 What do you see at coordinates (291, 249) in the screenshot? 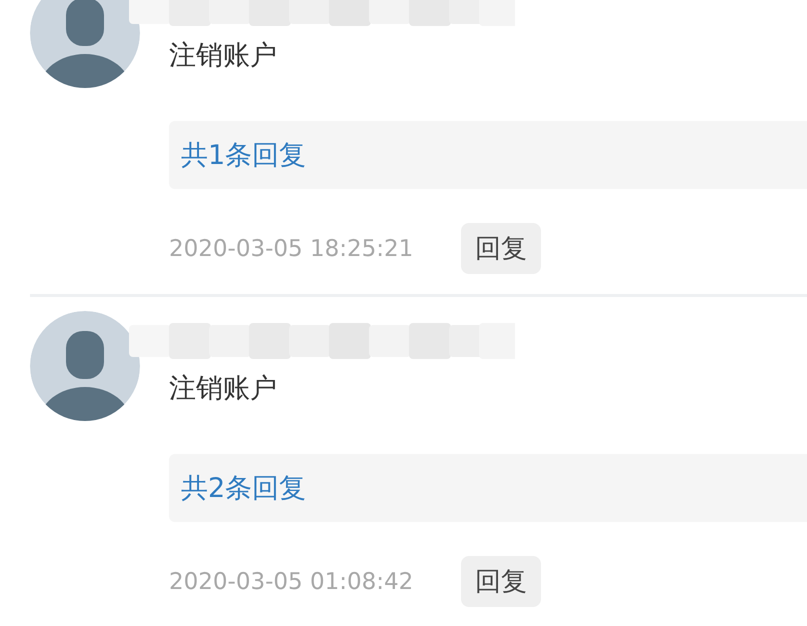
I see `timestamp: 2020-03-05 18:25:21` at bounding box center [291, 249].